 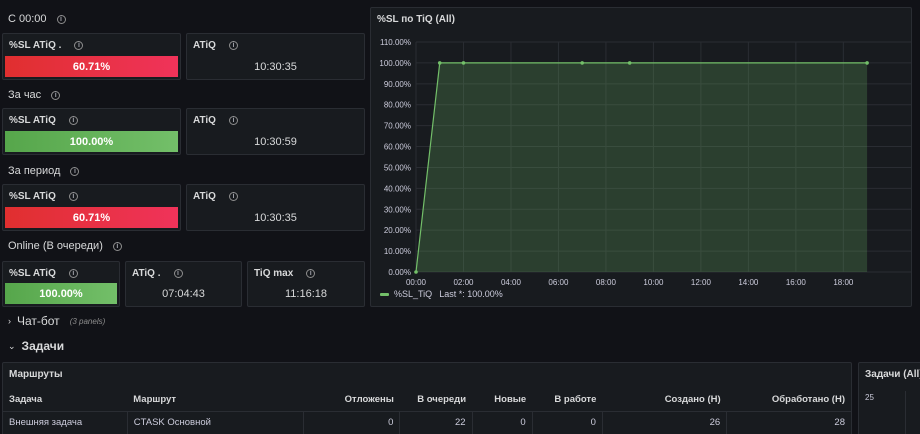 I want to click on sl-atiq-panel-3: %SL ATiQ i 60.71%, so click(x=91, y=207).